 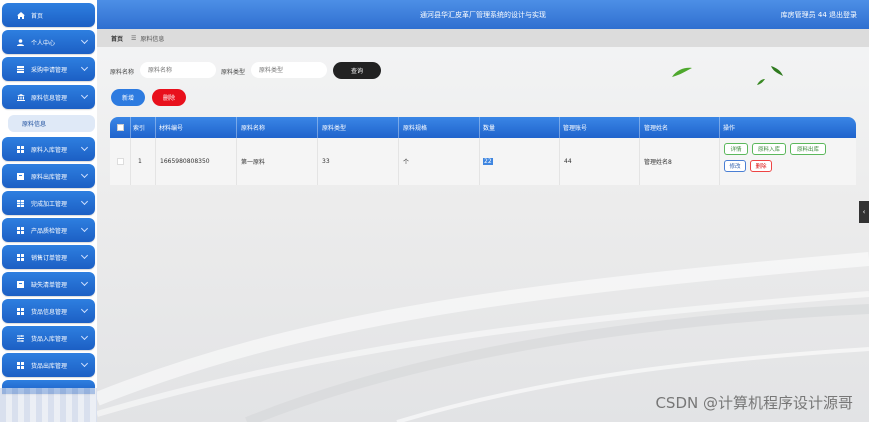 I want to click on column-header: 数量, so click(x=489, y=128).